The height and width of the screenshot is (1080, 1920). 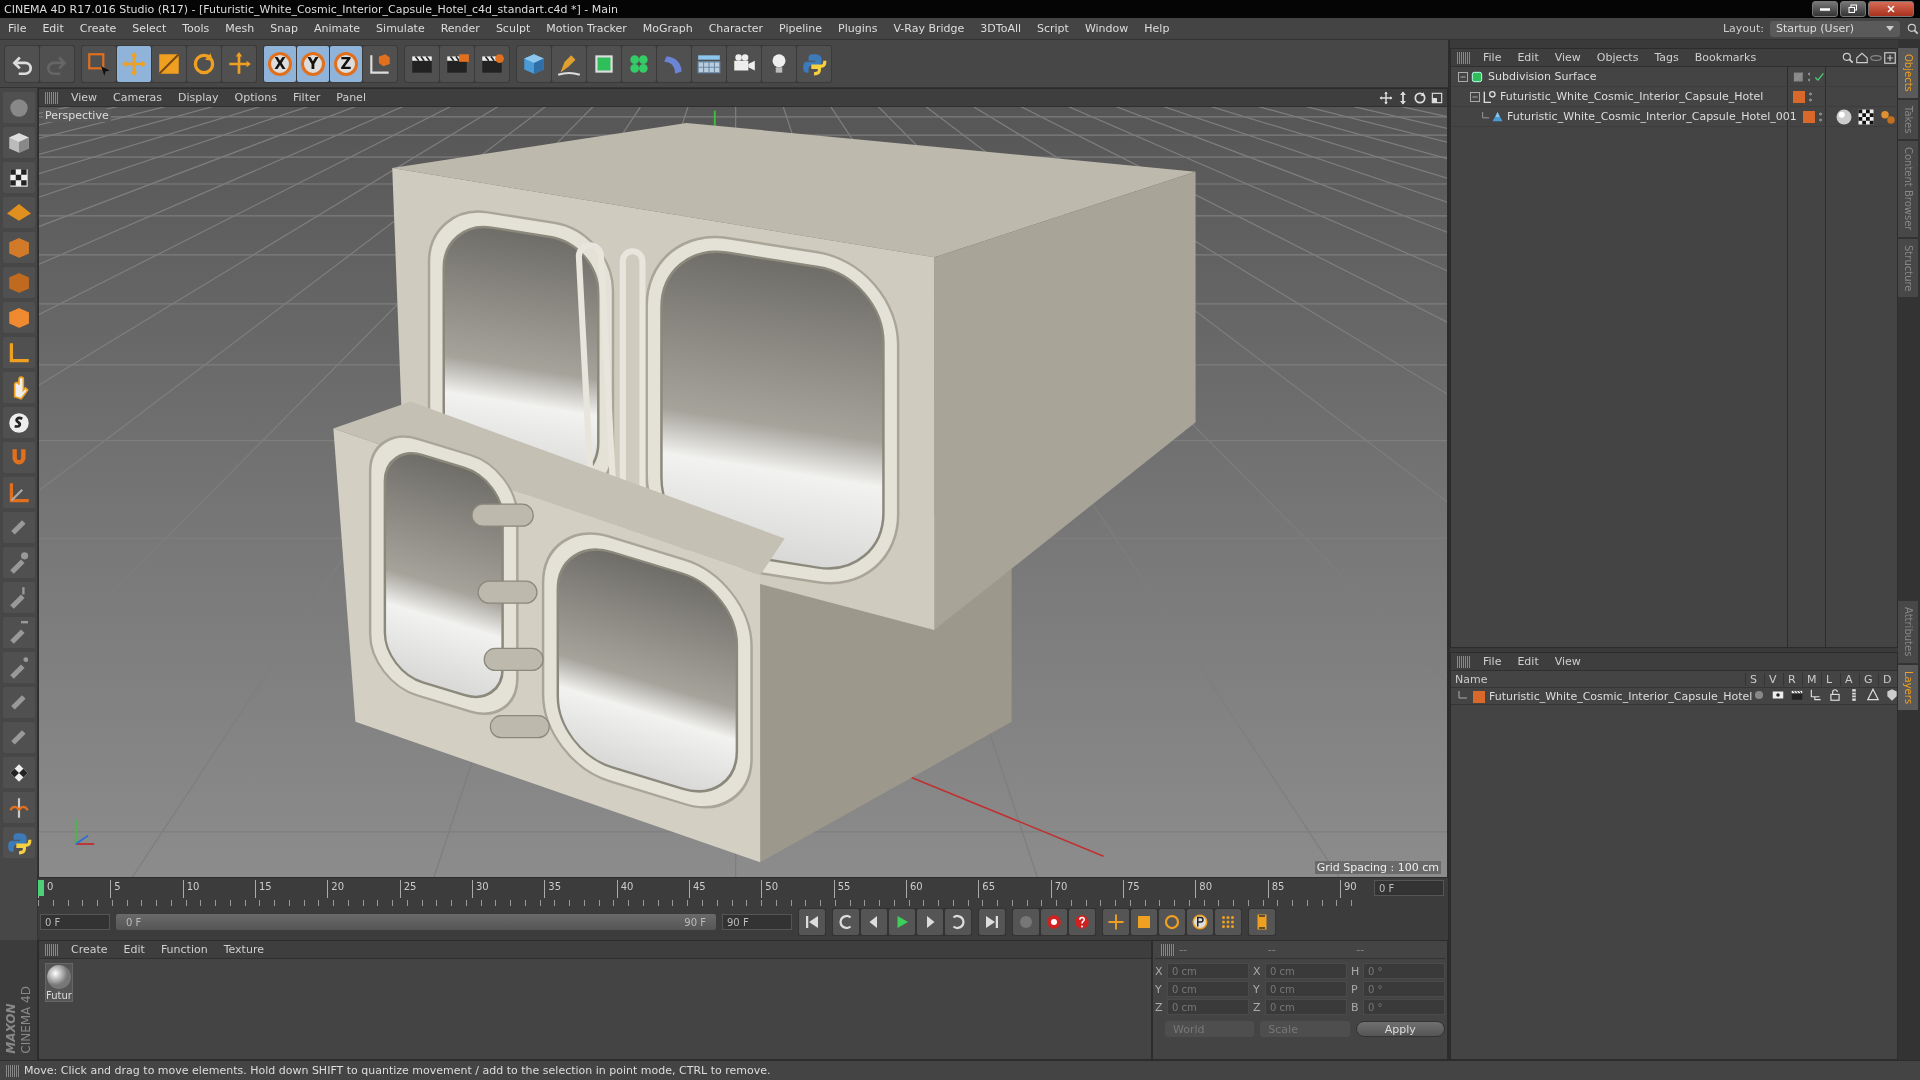 What do you see at coordinates (18, 772) in the screenshot?
I see `paint-button` at bounding box center [18, 772].